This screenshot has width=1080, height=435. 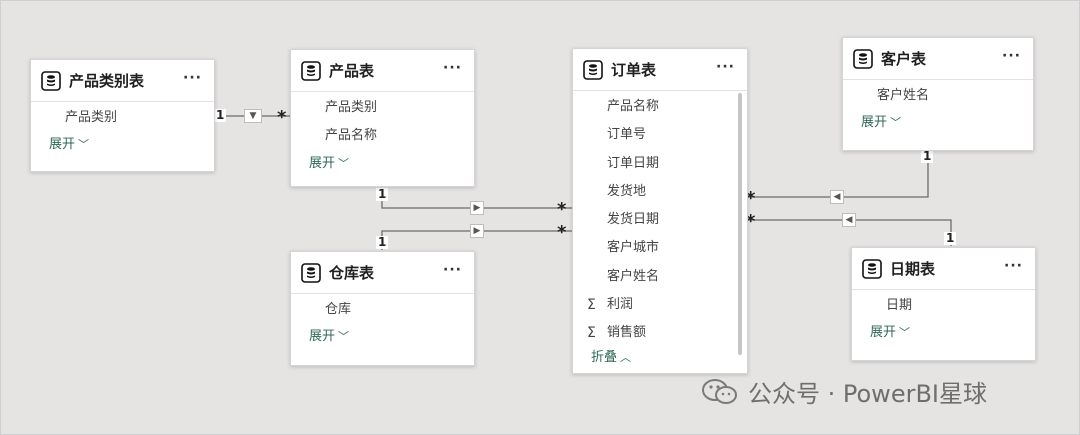 I want to click on card-header: 产品类别表 ···, so click(x=122, y=81).